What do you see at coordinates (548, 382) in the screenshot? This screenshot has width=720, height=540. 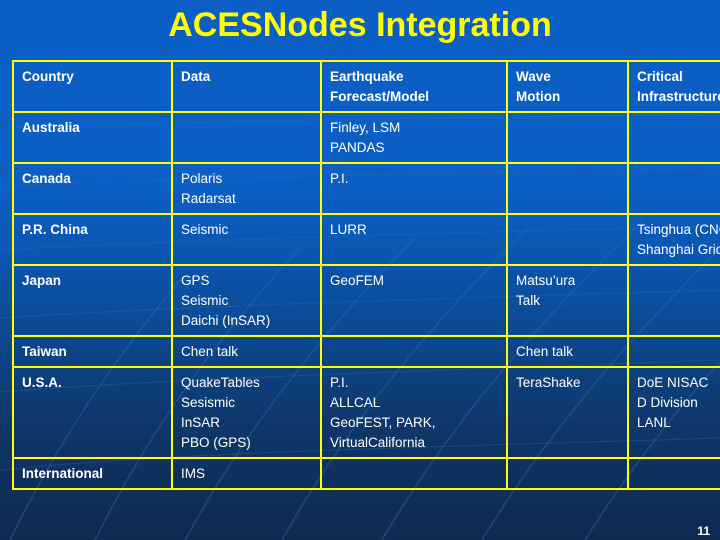 I see `cell-line: TeraShake` at bounding box center [548, 382].